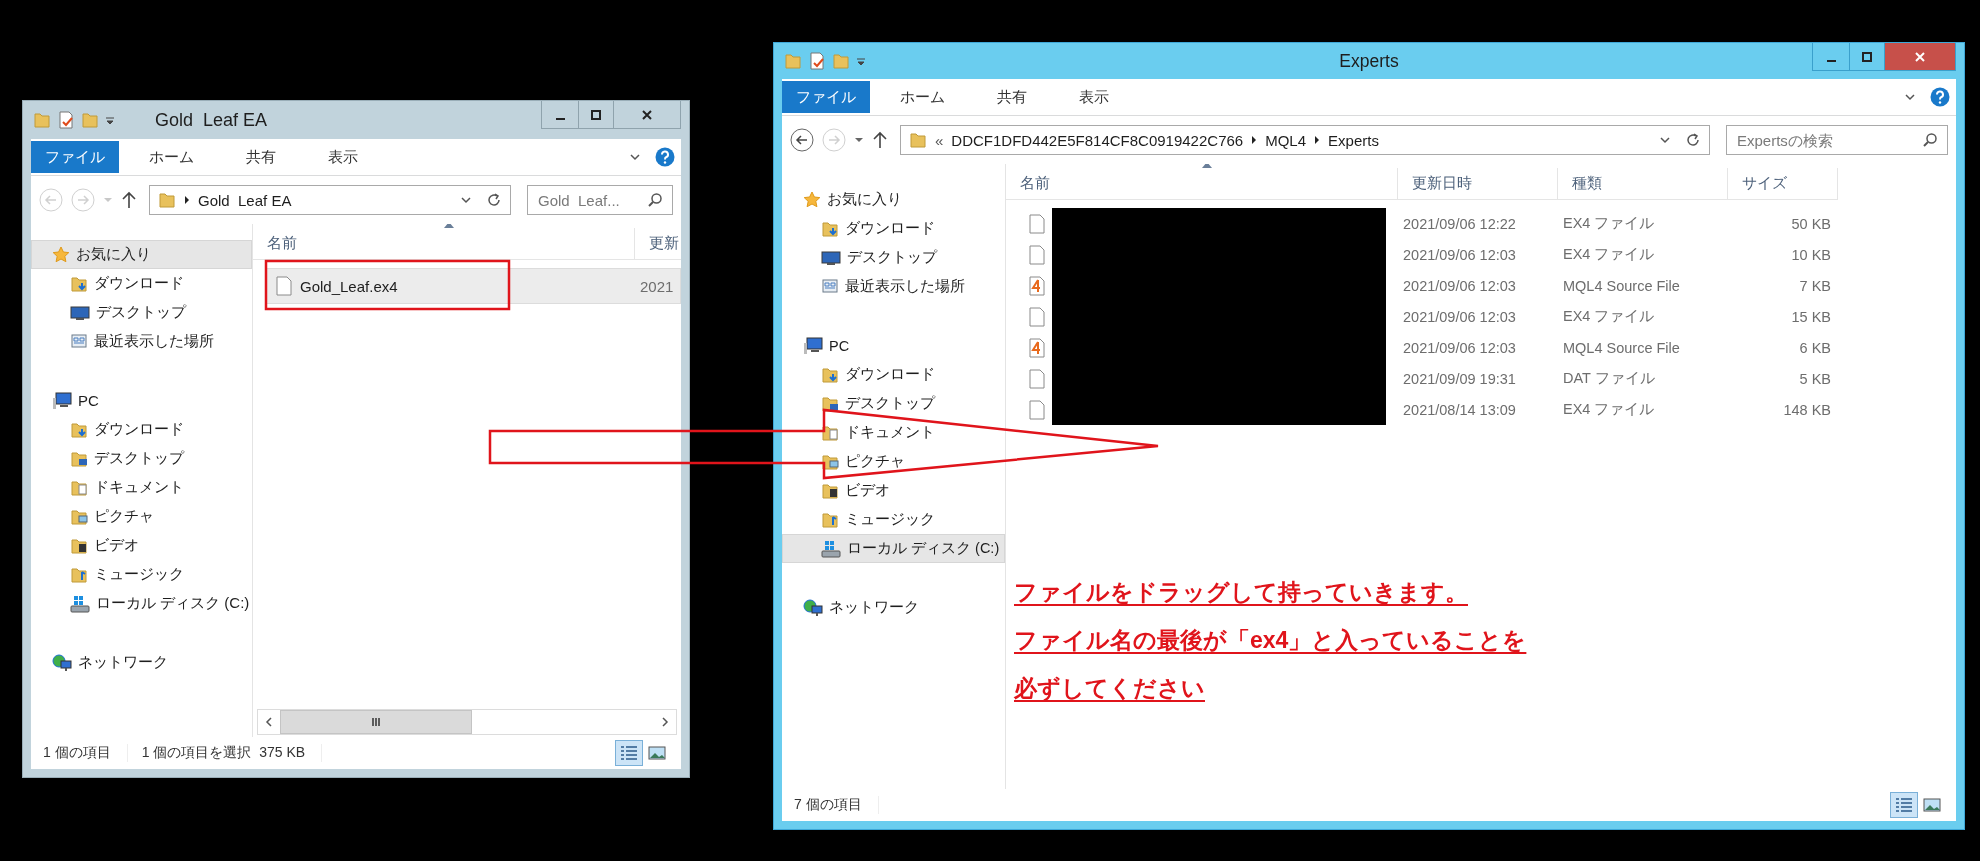 This screenshot has width=1980, height=861. I want to click on address-bar: Gold Leaf EA, so click(330, 200).